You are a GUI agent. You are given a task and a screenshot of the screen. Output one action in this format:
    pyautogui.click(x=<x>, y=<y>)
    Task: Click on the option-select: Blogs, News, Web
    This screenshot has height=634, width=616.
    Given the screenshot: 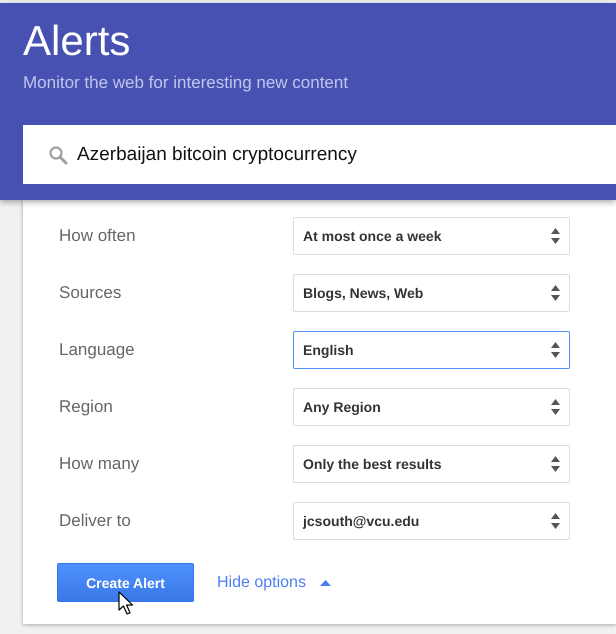 What is the action you would take?
    pyautogui.click(x=431, y=293)
    